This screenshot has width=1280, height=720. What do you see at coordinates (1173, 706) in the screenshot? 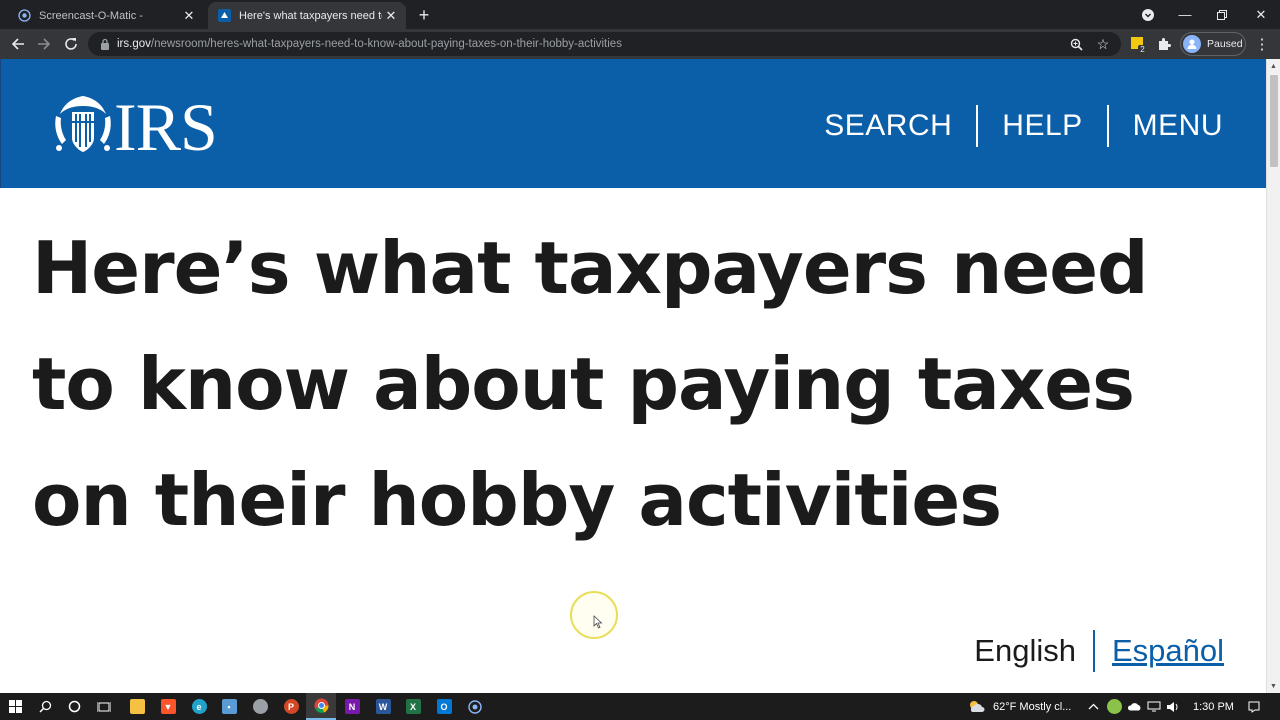
I see `volume-icon` at bounding box center [1173, 706].